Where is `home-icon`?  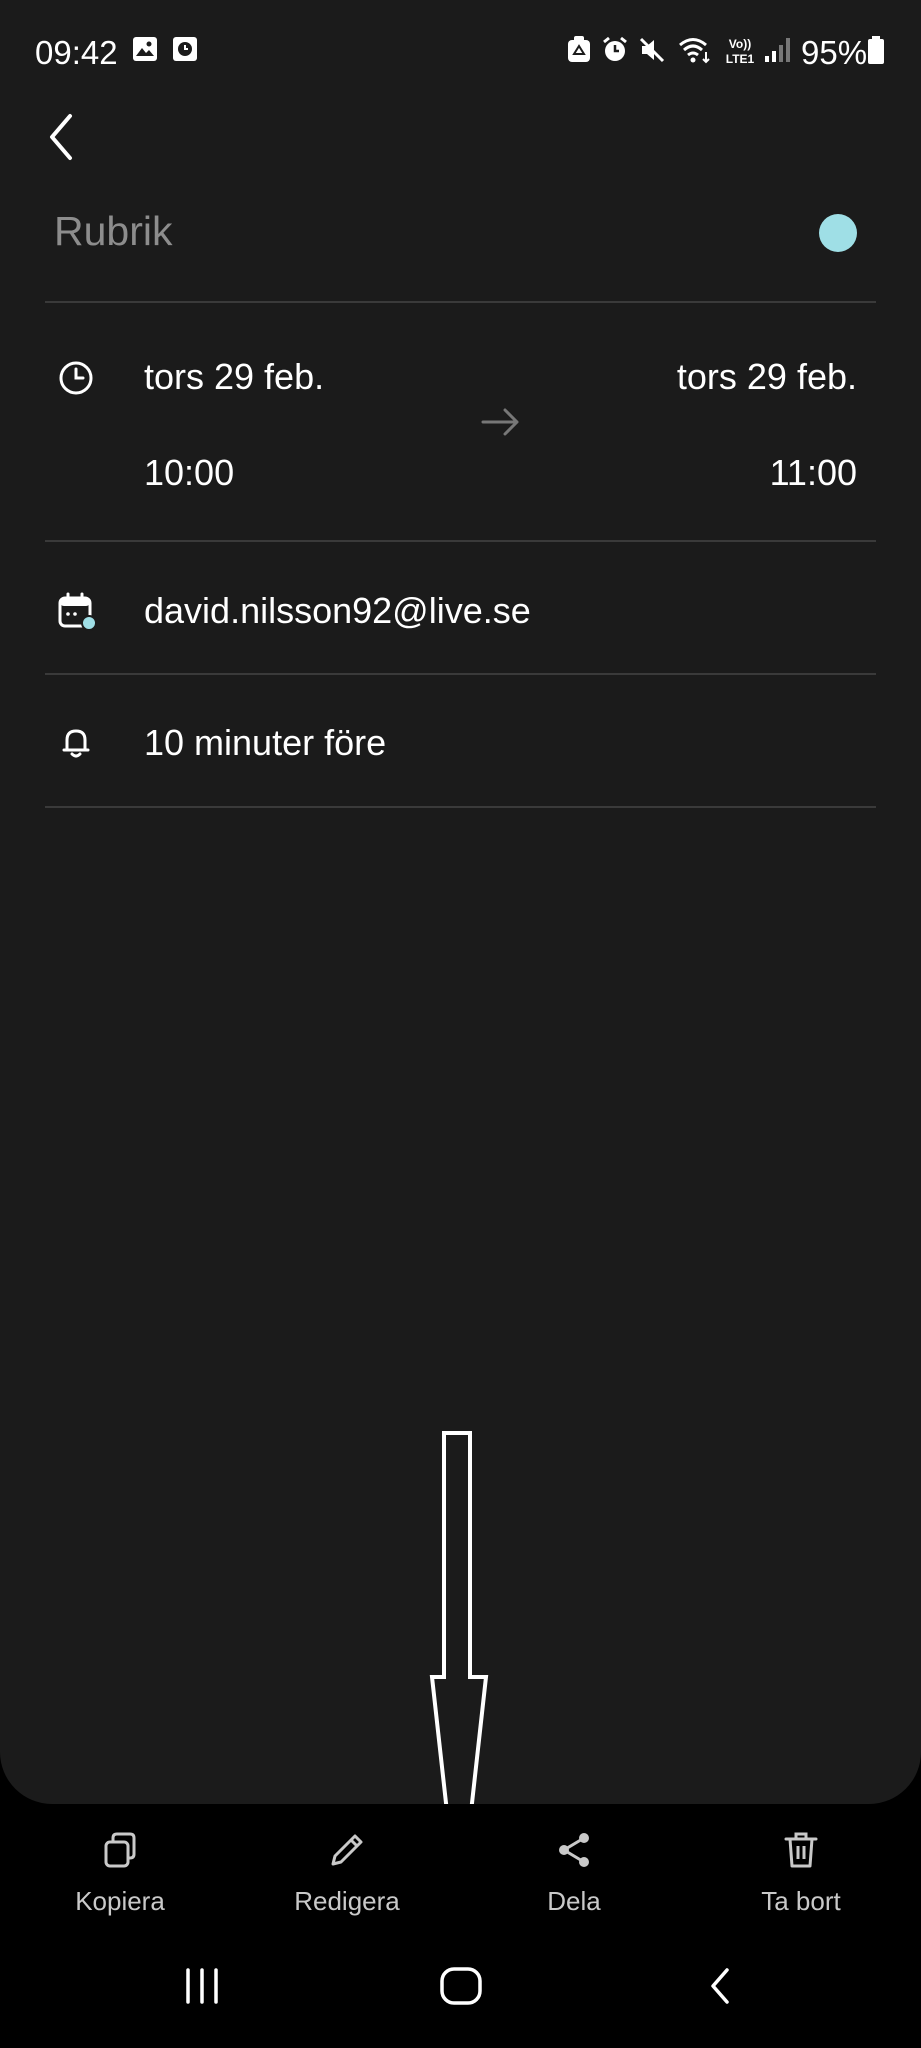 home-icon is located at coordinates (461, 1986).